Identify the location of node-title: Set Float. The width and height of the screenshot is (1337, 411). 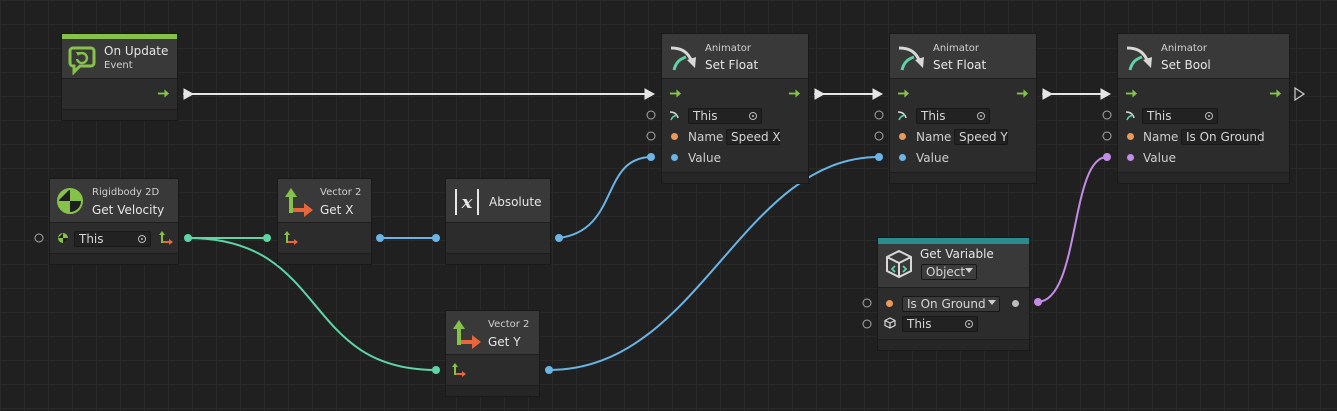
(960, 65).